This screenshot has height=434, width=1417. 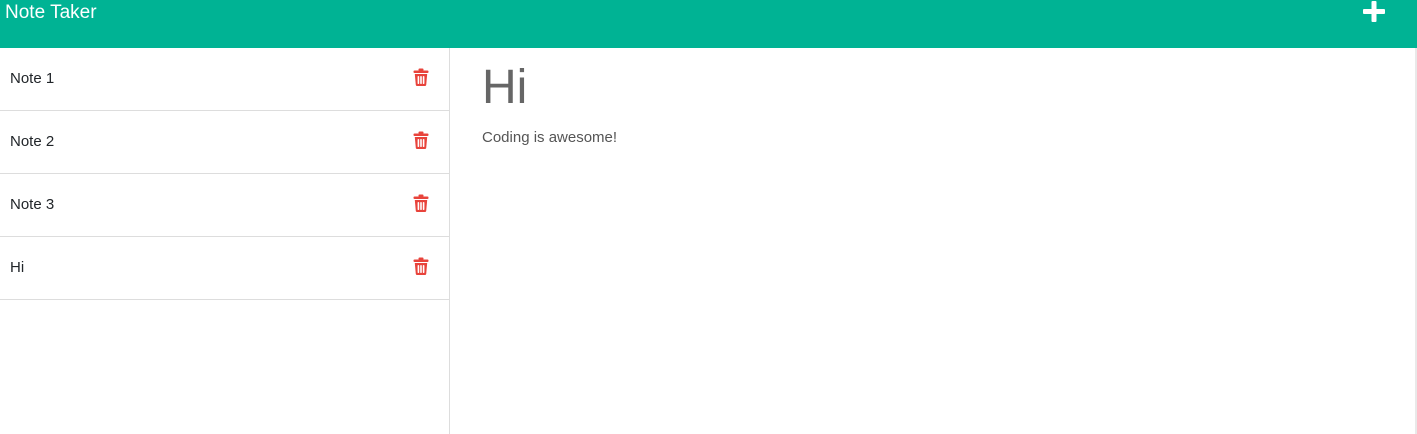 I want to click on note-title: Note 3, so click(x=32, y=204).